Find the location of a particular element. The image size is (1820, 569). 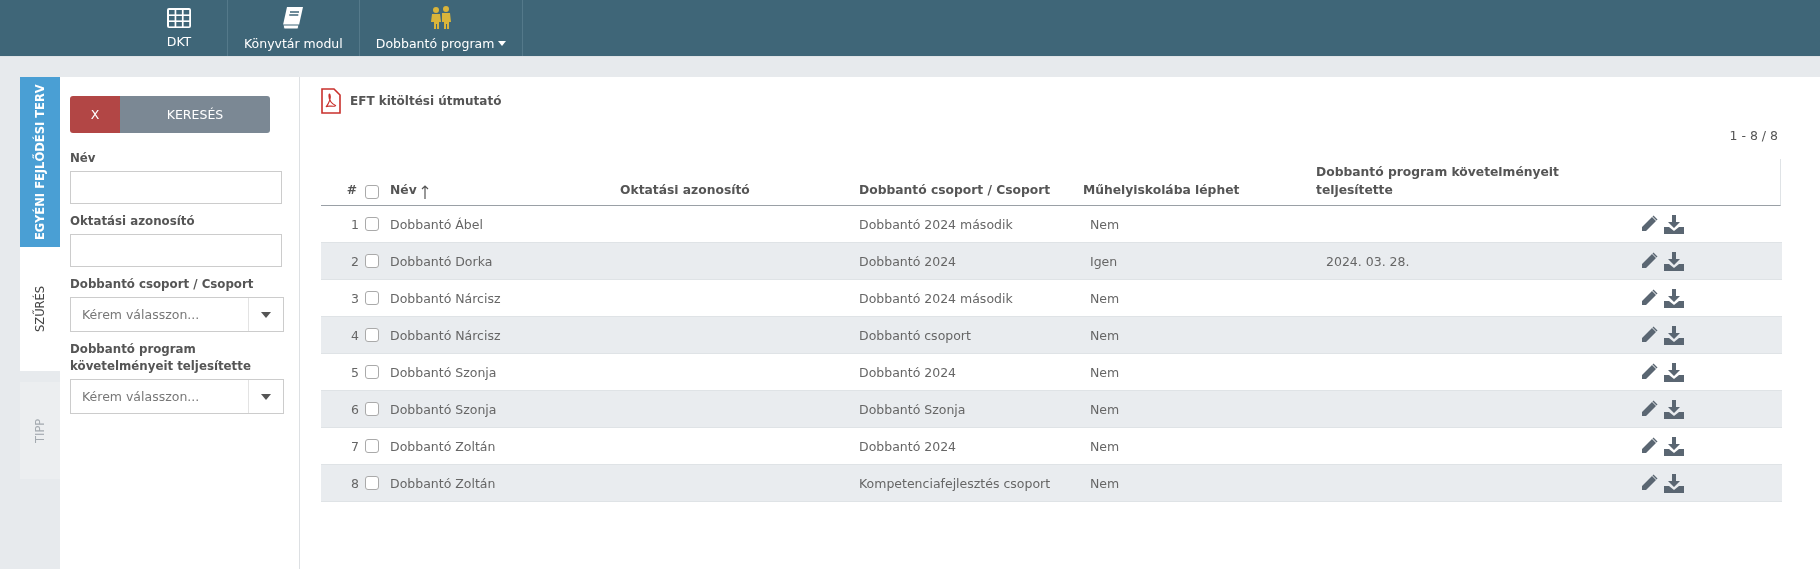

table-cell: Dobbantó Ábel is located at coordinates (436, 224).